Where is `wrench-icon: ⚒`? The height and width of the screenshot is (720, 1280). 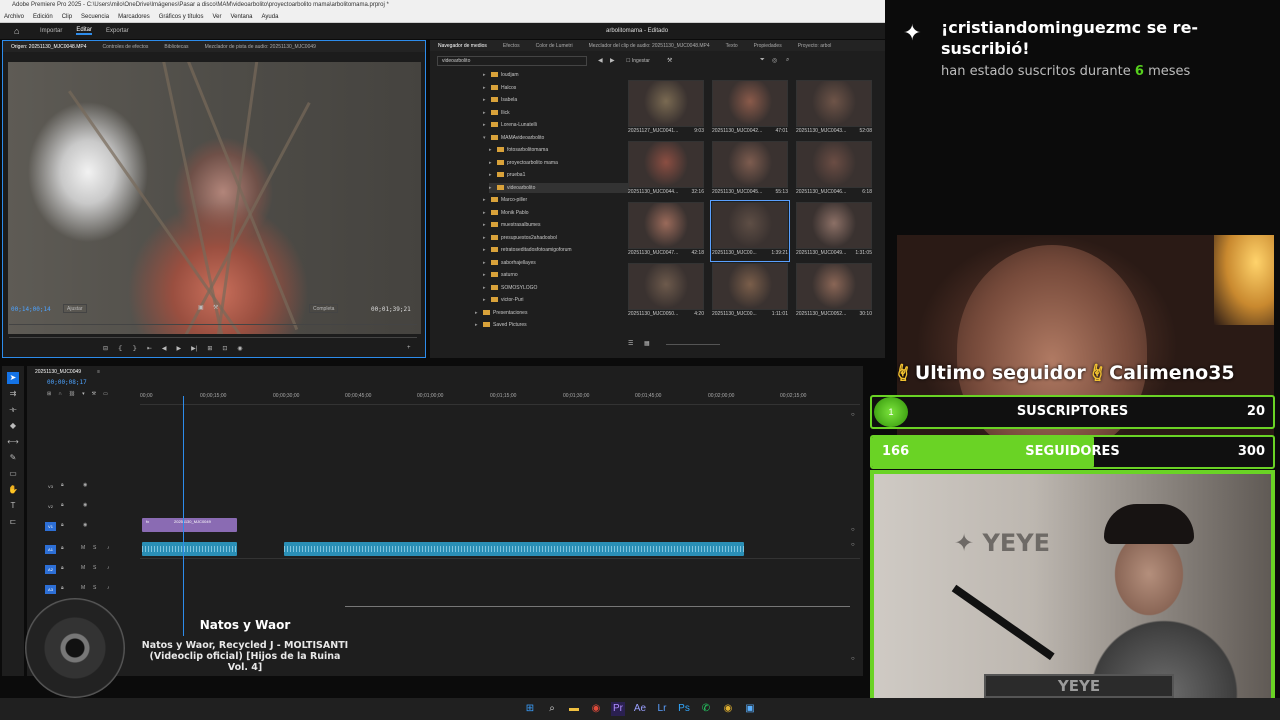 wrench-icon: ⚒ is located at coordinates (669, 60).